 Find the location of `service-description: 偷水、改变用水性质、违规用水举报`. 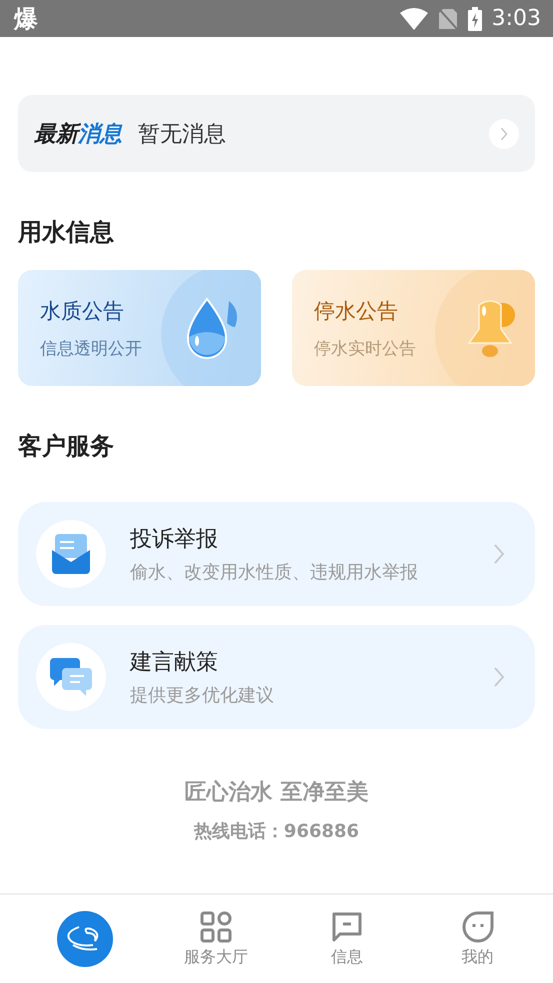

service-description: 偷水、改变用水性质、违规用水举报 is located at coordinates (274, 572).